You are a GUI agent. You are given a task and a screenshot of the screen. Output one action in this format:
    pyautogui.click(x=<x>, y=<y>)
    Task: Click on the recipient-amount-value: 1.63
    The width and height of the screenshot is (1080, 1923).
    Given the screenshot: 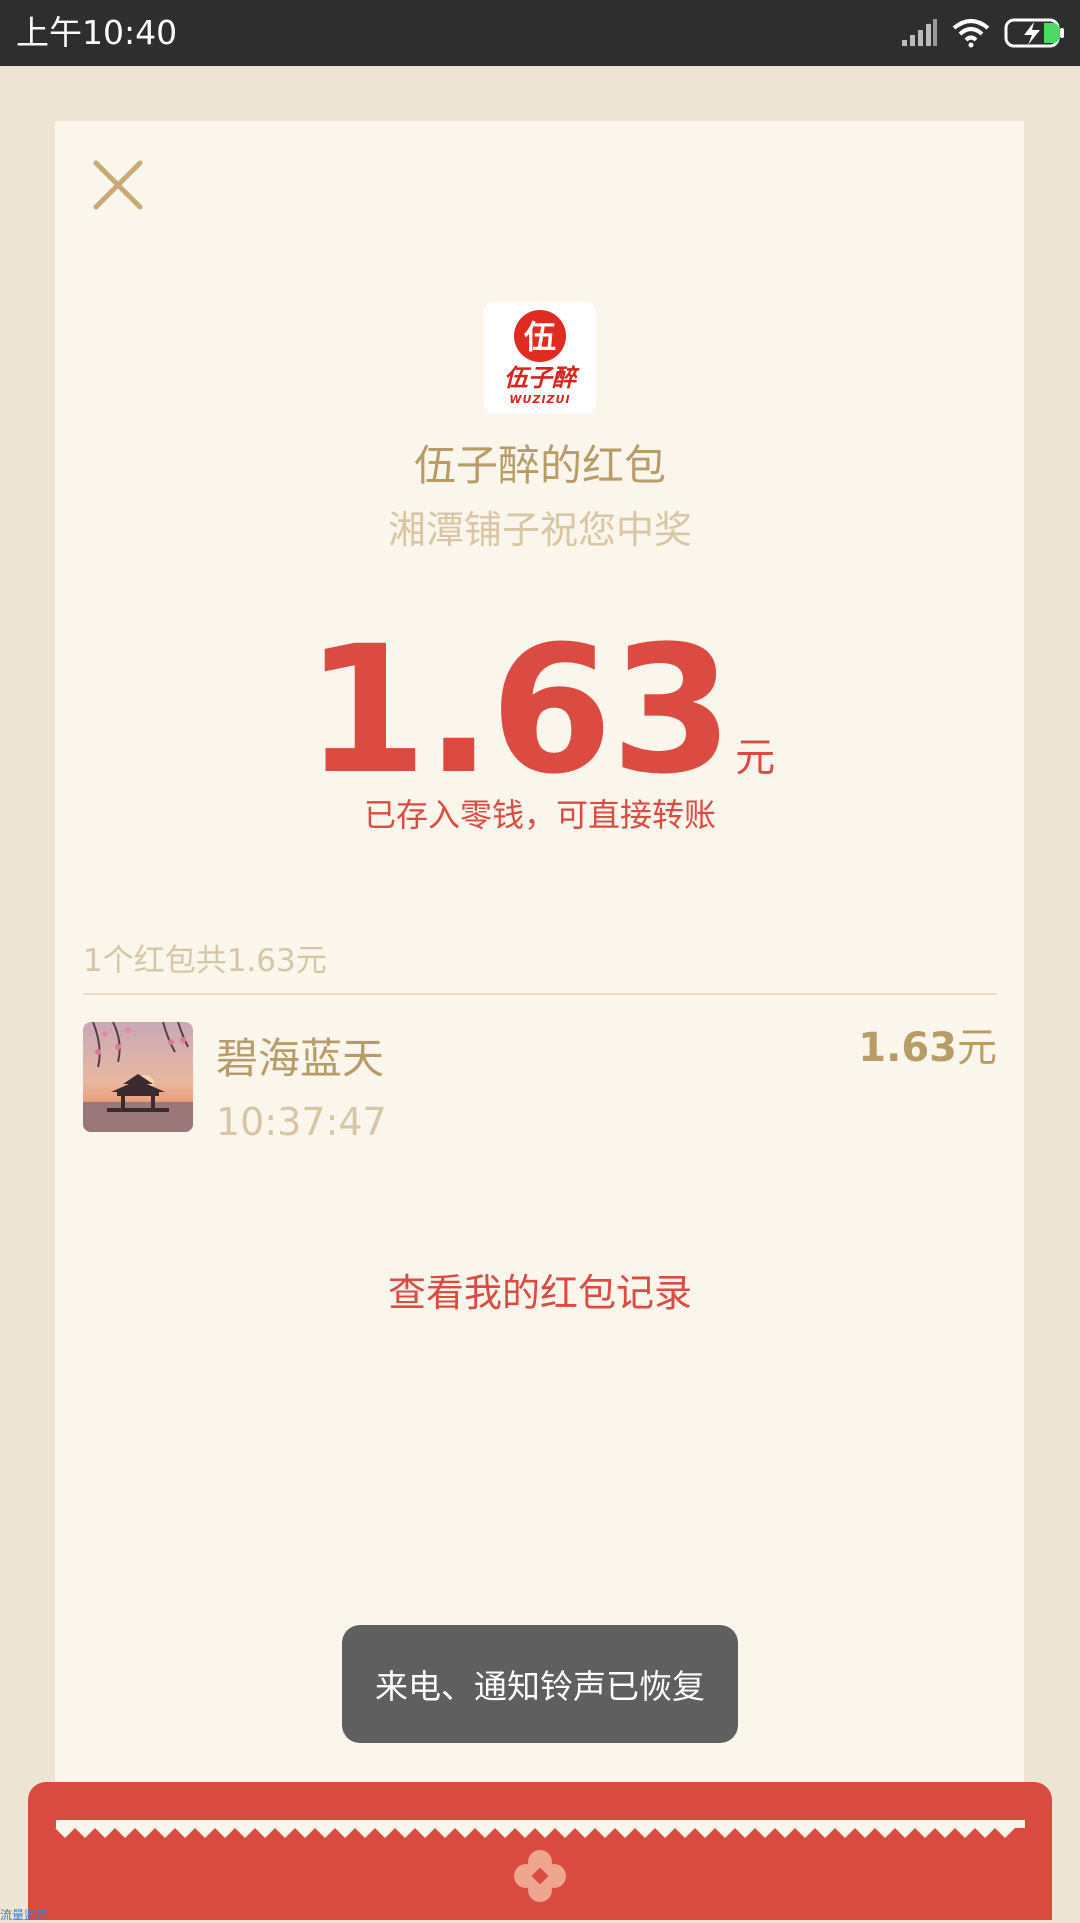 What is the action you would take?
    pyautogui.click(x=907, y=1048)
    